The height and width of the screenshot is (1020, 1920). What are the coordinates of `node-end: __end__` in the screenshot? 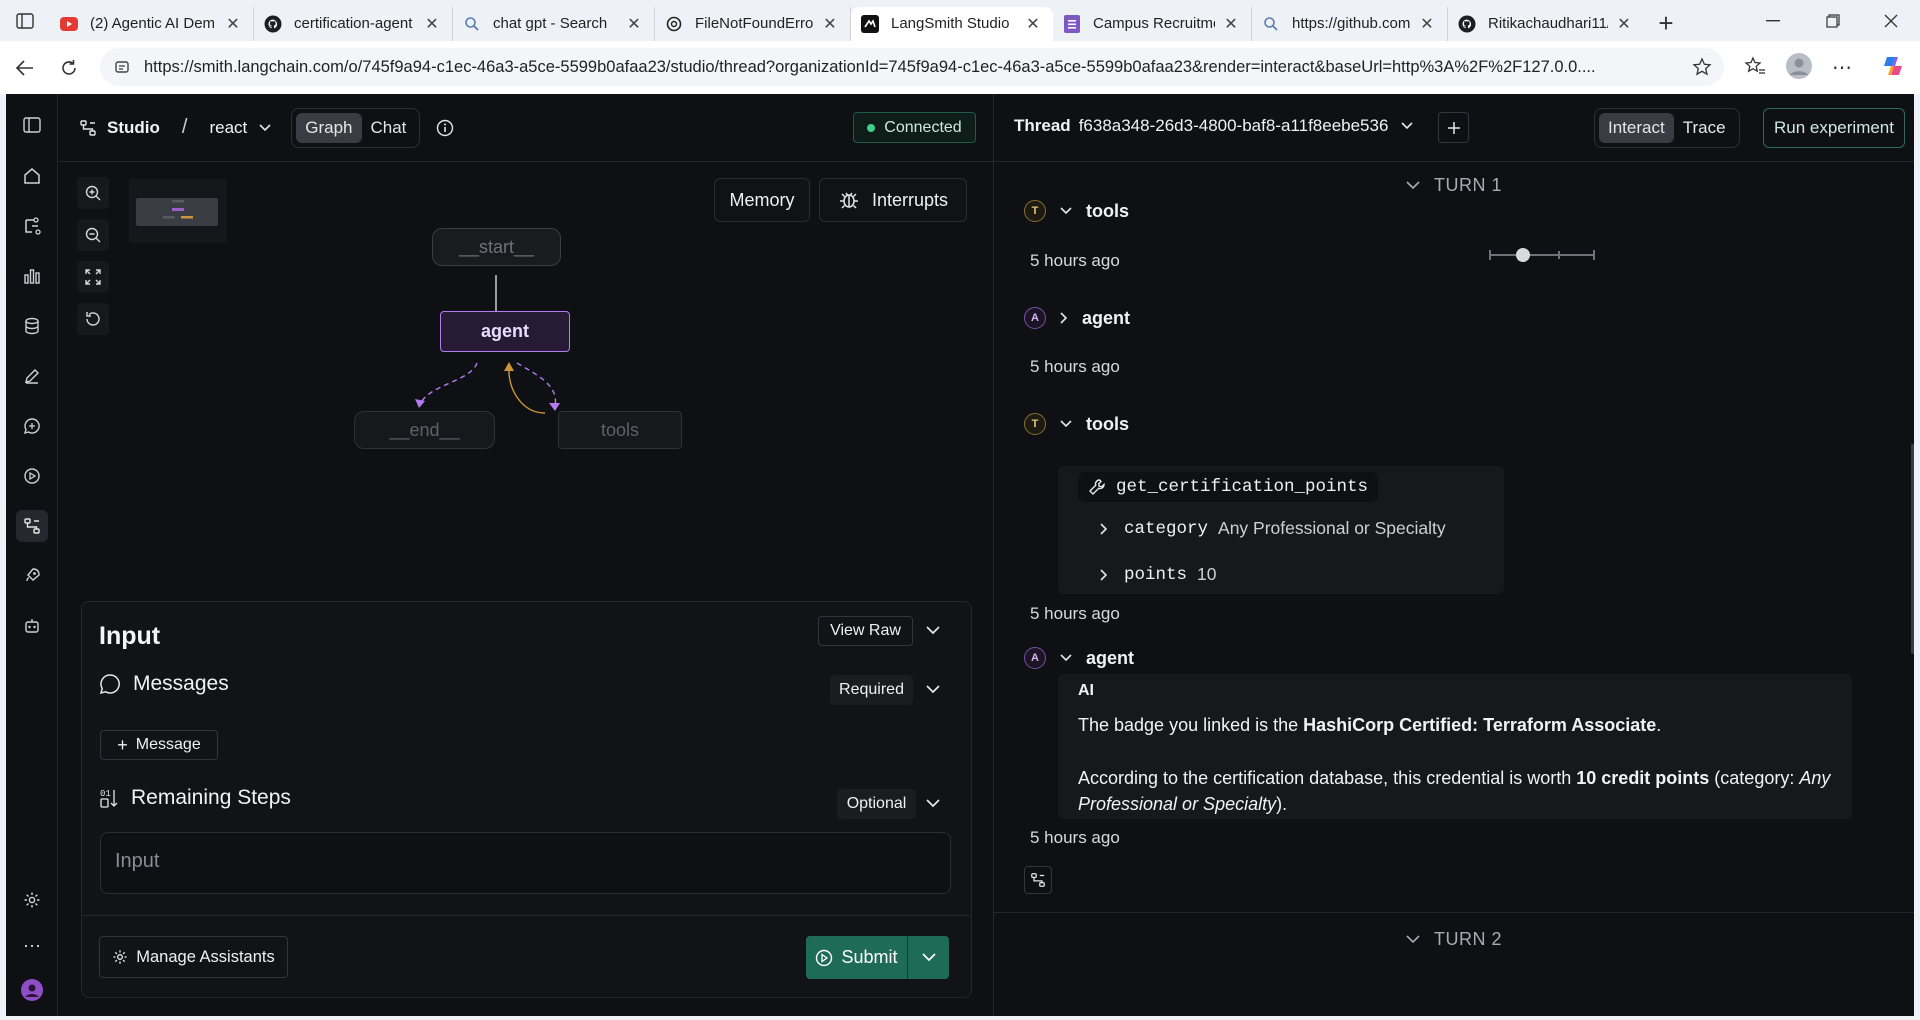 It's located at (424, 430).